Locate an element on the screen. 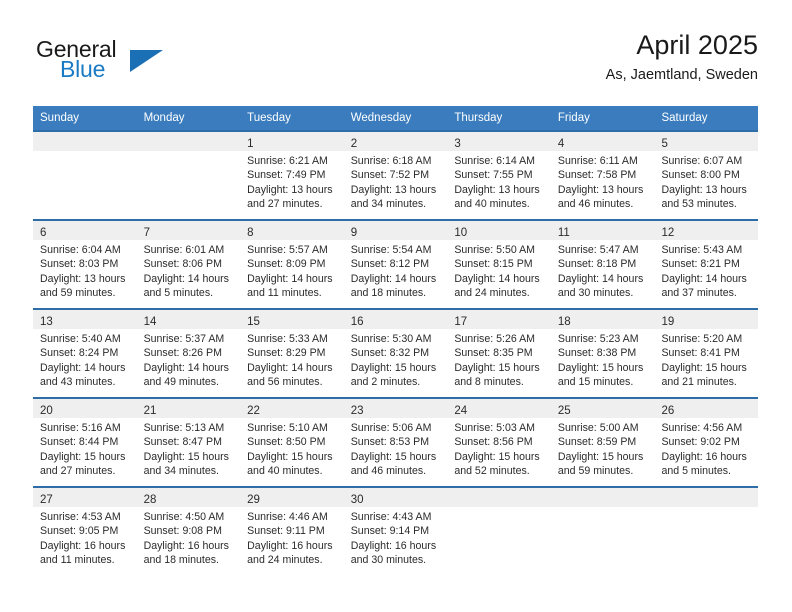 The image size is (792, 612). sunrise-text: Sunrise: 6:14 AM is located at coordinates (494, 161).